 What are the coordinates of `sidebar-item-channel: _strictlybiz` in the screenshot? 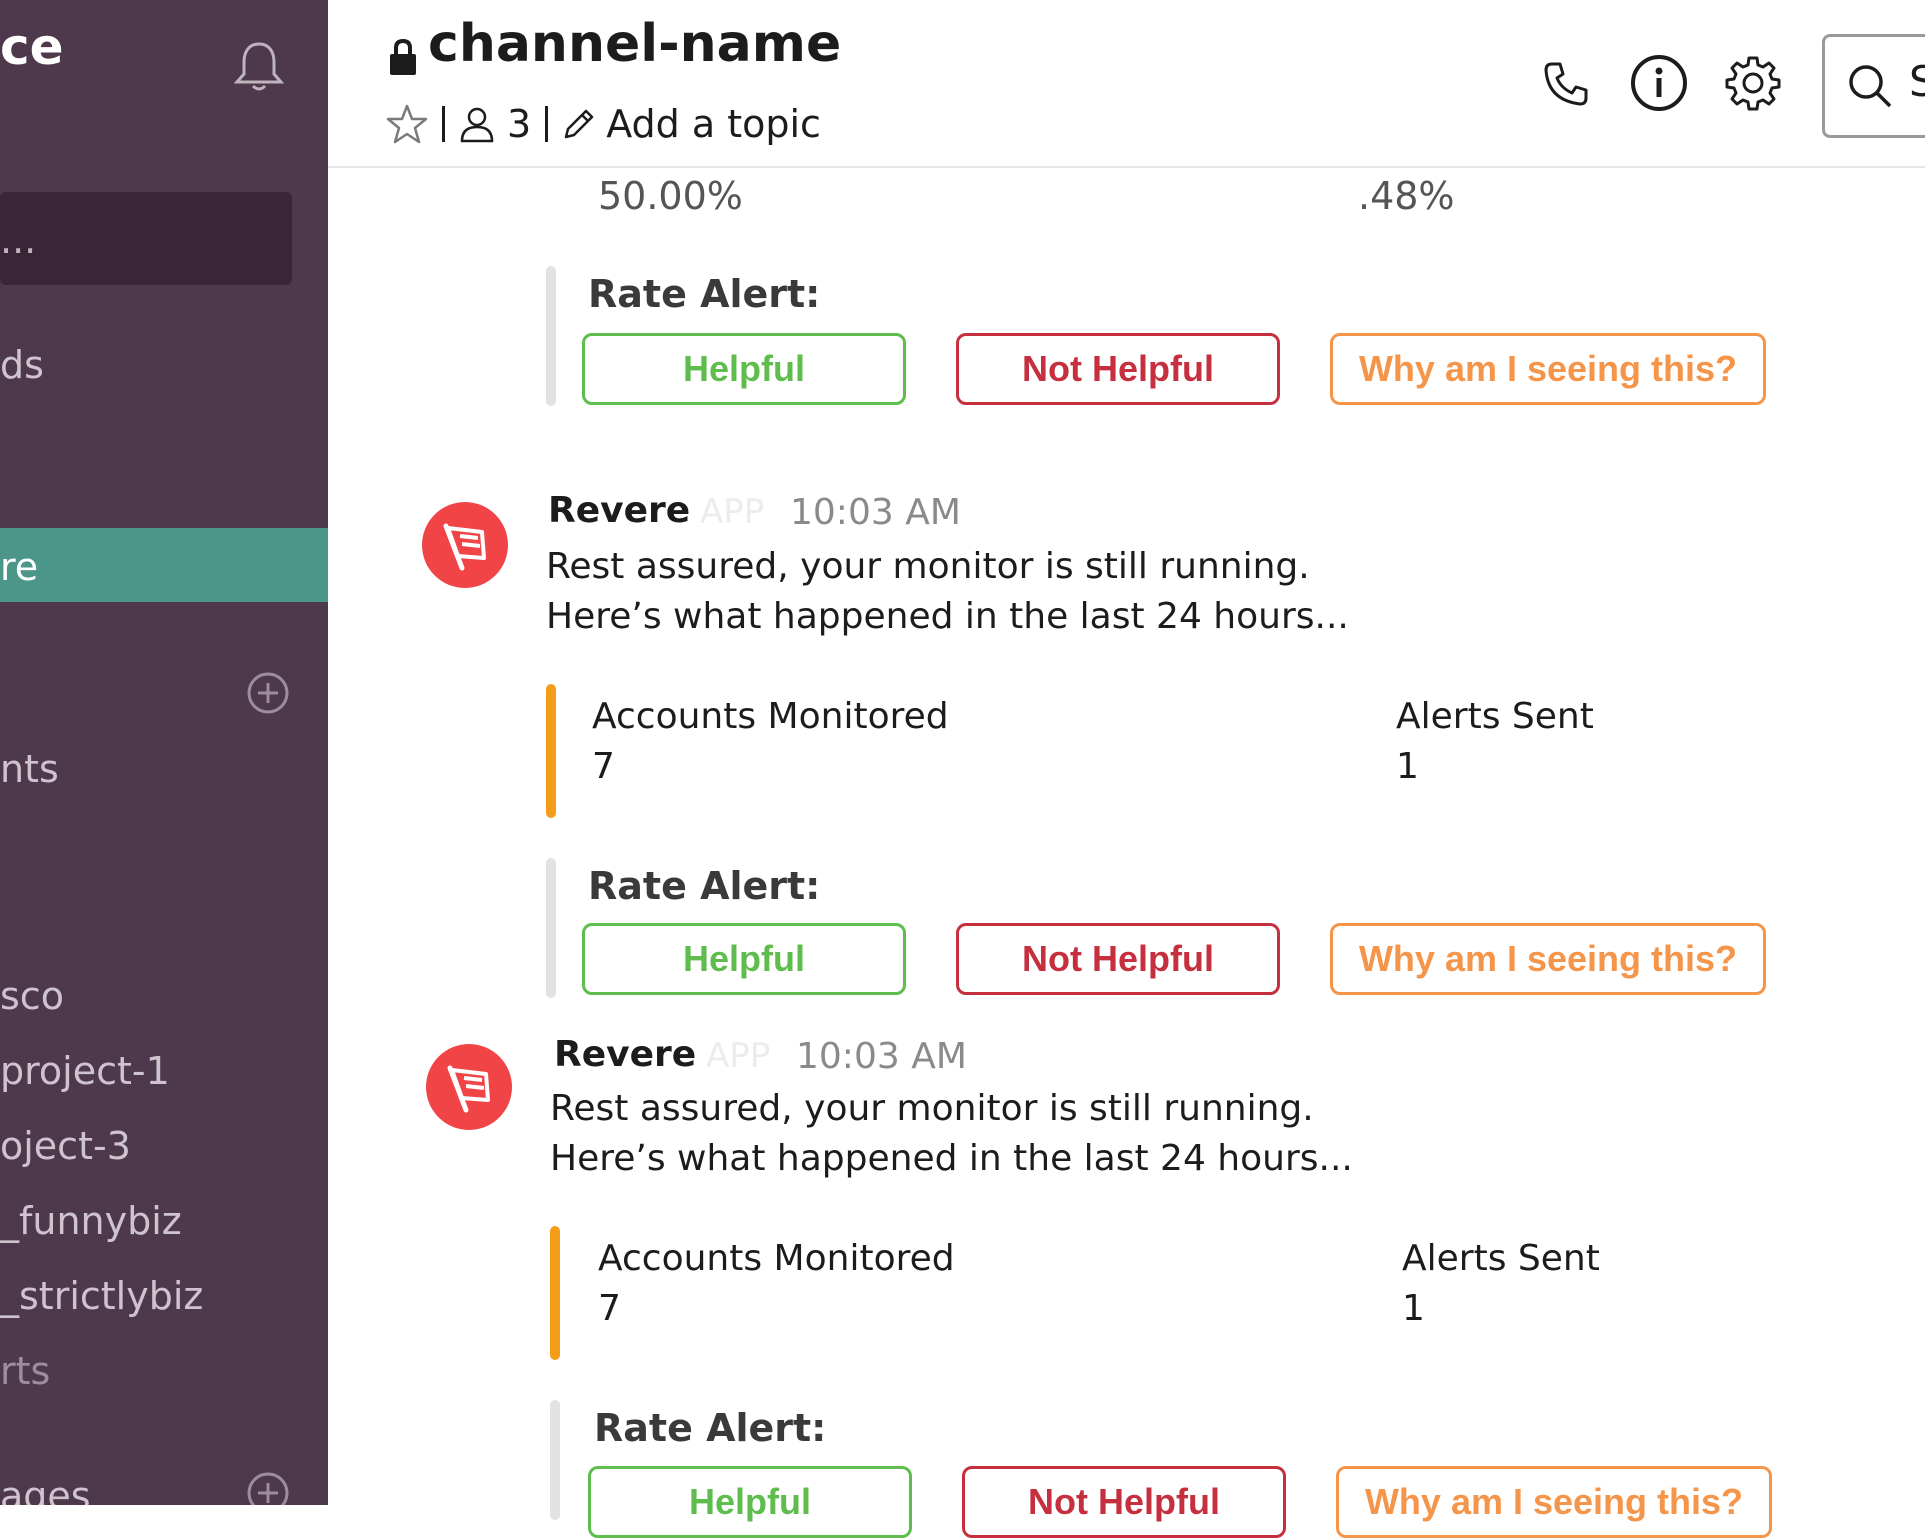 It's located at (101, 1296).